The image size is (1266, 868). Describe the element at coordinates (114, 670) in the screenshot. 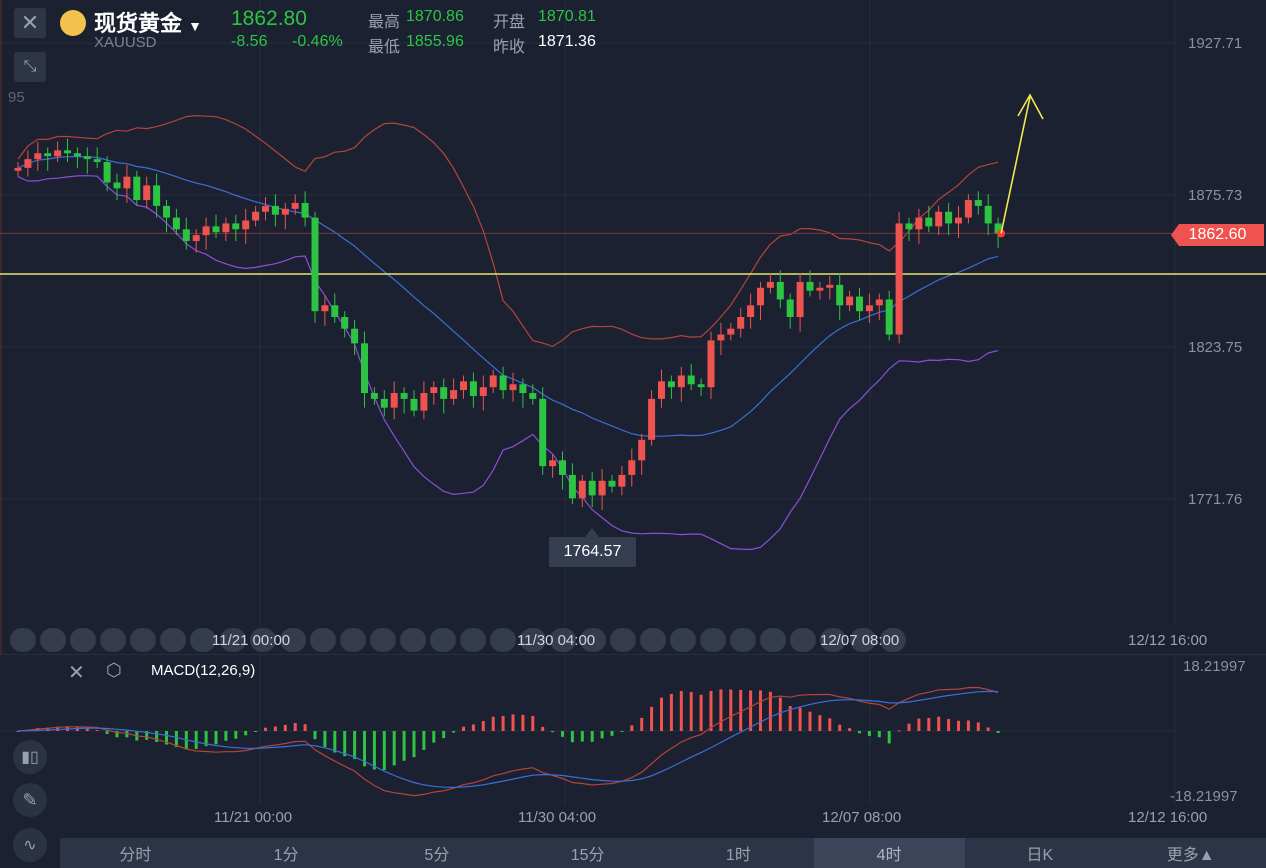

I see `indicator-settings-icon: ⬡` at that location.